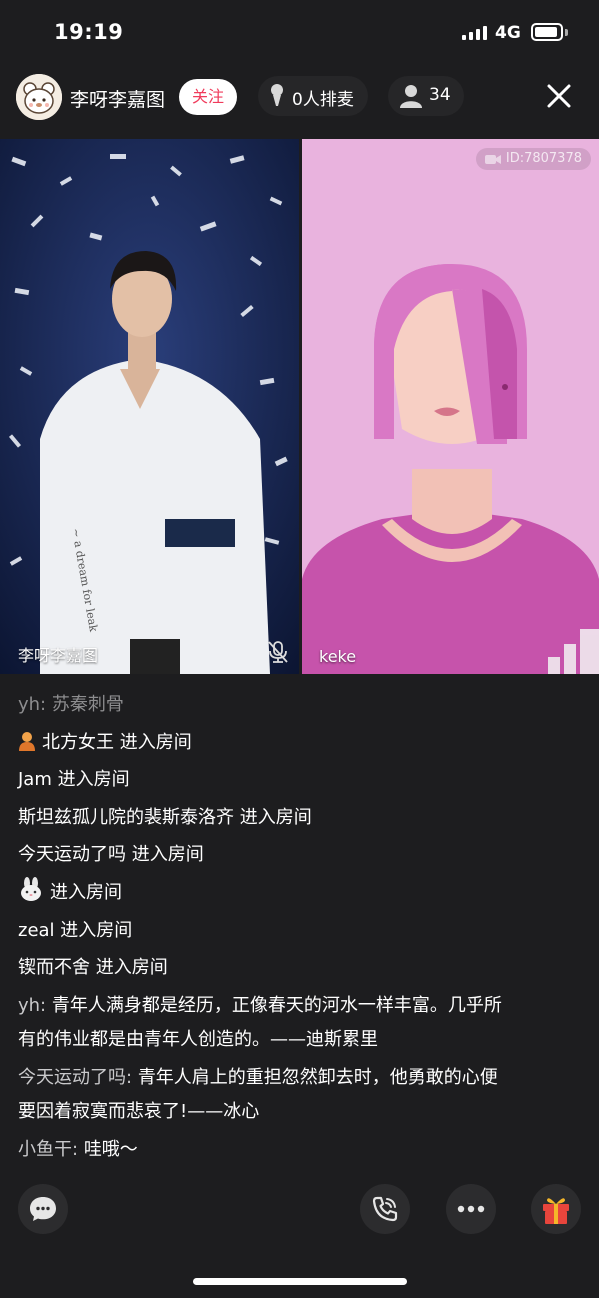 The width and height of the screenshot is (599, 1298). Describe the element at coordinates (475, 33) in the screenshot. I see `signal-strength-icon` at that location.